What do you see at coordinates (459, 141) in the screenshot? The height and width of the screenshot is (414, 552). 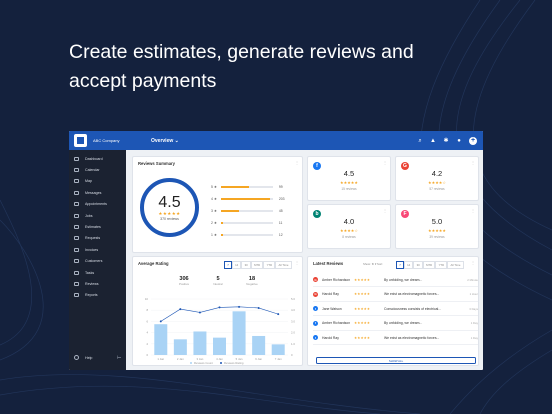 I see `user-icon: ●` at bounding box center [459, 141].